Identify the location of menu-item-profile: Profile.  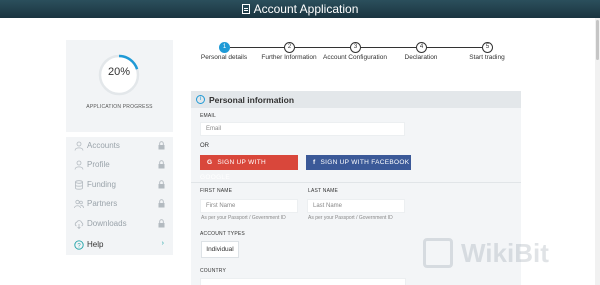
(119, 165).